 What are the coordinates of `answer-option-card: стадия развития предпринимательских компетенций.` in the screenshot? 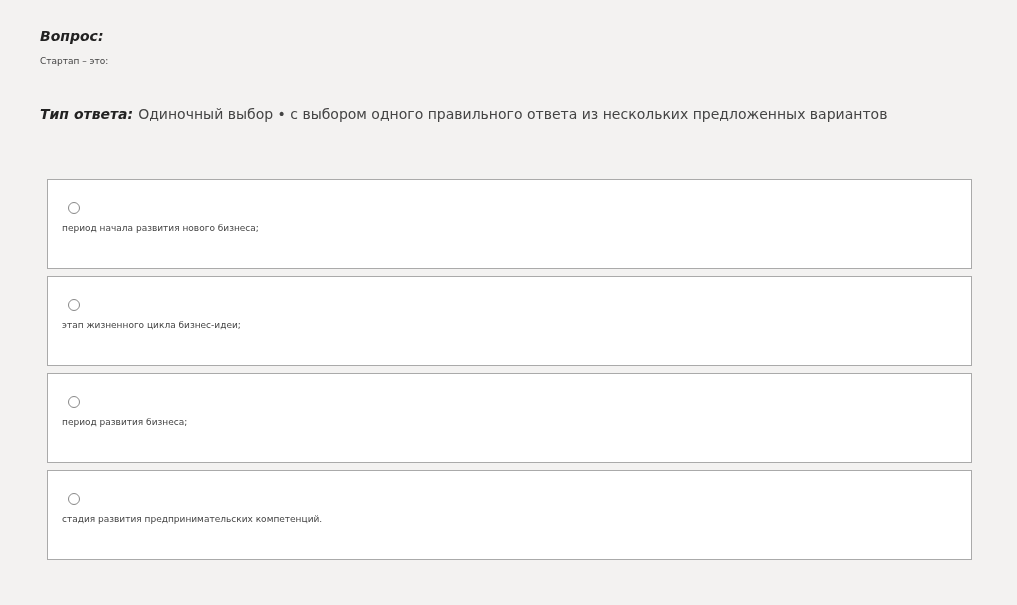 It's located at (509, 515).